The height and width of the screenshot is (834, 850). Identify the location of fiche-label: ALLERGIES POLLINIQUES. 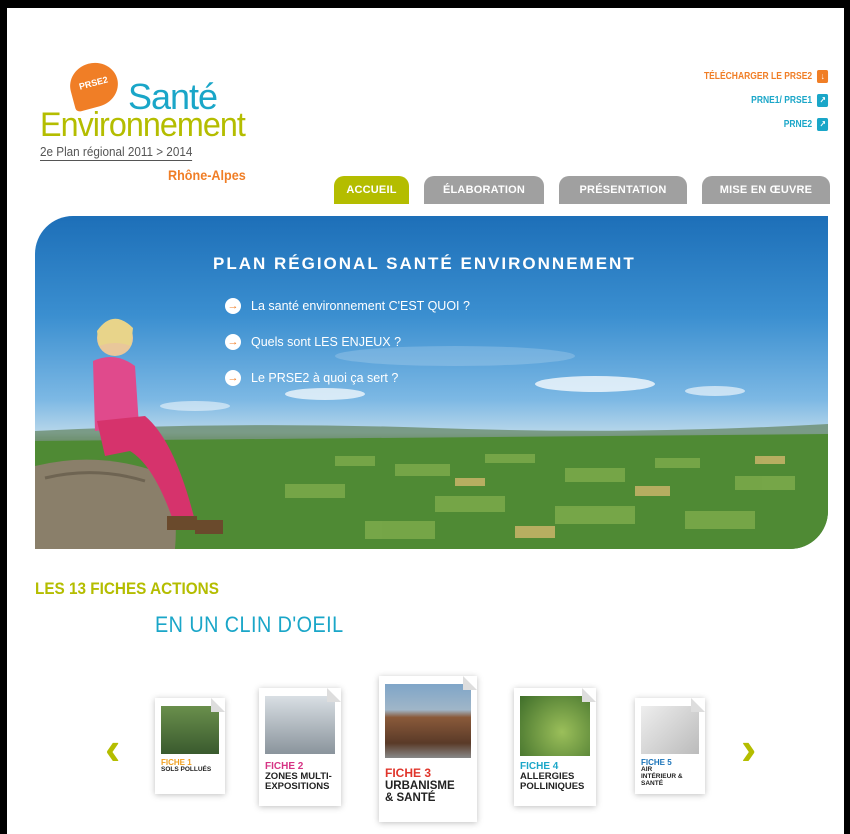
(552, 781).